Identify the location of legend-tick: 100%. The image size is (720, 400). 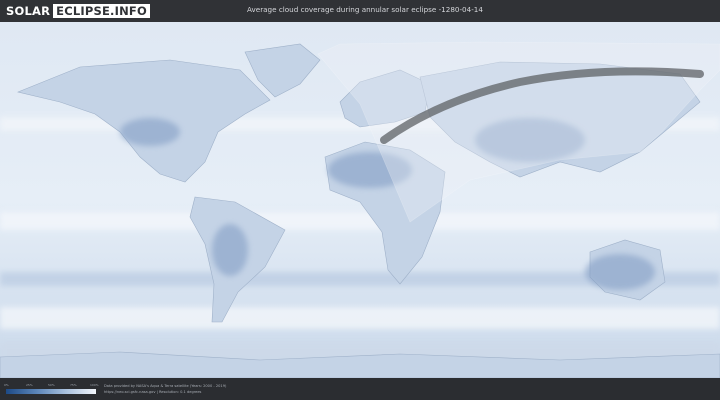
(94, 385).